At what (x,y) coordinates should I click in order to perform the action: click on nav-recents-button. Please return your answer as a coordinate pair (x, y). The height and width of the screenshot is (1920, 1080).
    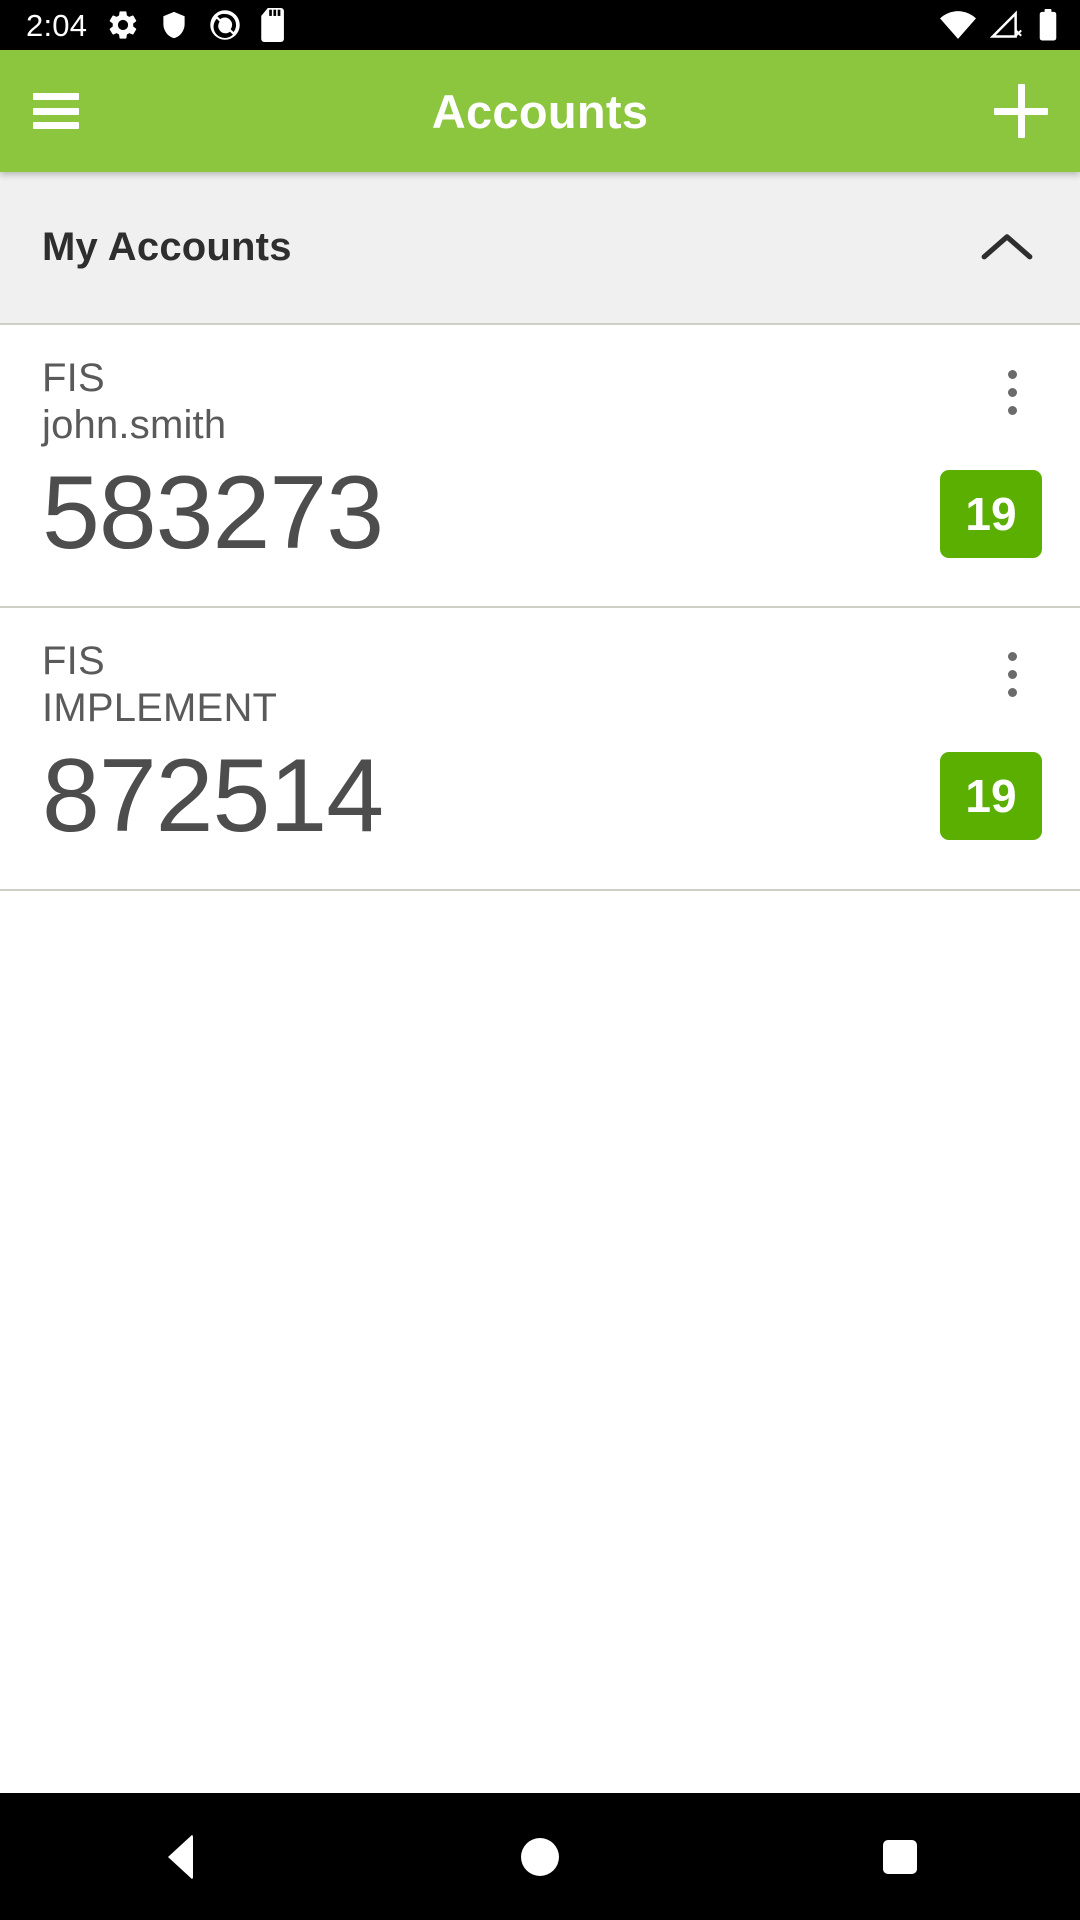
    Looking at the image, I should click on (900, 1856).